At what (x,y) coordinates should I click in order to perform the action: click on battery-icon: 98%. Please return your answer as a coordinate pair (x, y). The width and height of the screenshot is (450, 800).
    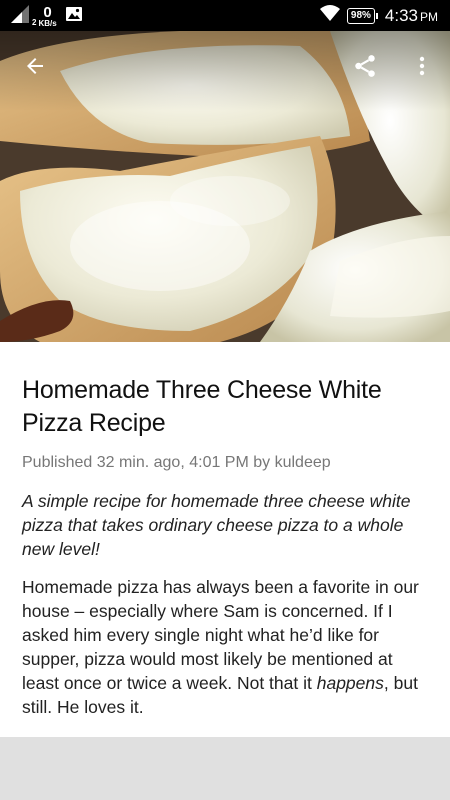
    Looking at the image, I should click on (362, 15).